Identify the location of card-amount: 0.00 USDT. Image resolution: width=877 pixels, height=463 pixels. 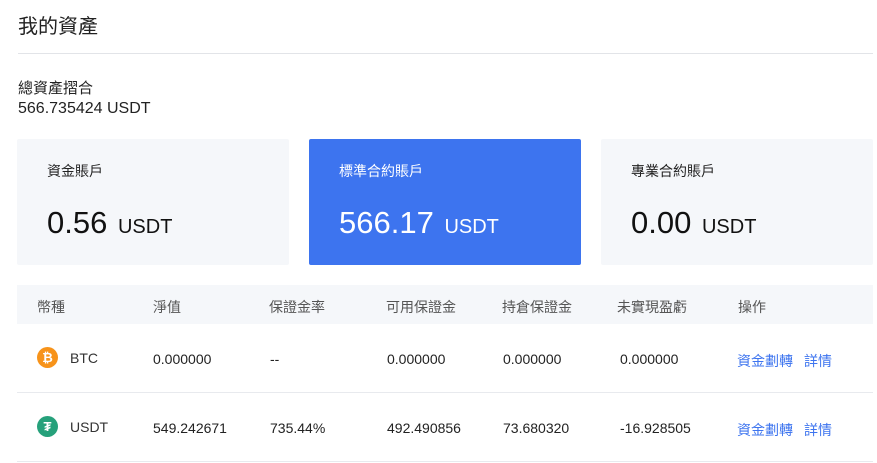
(694, 222).